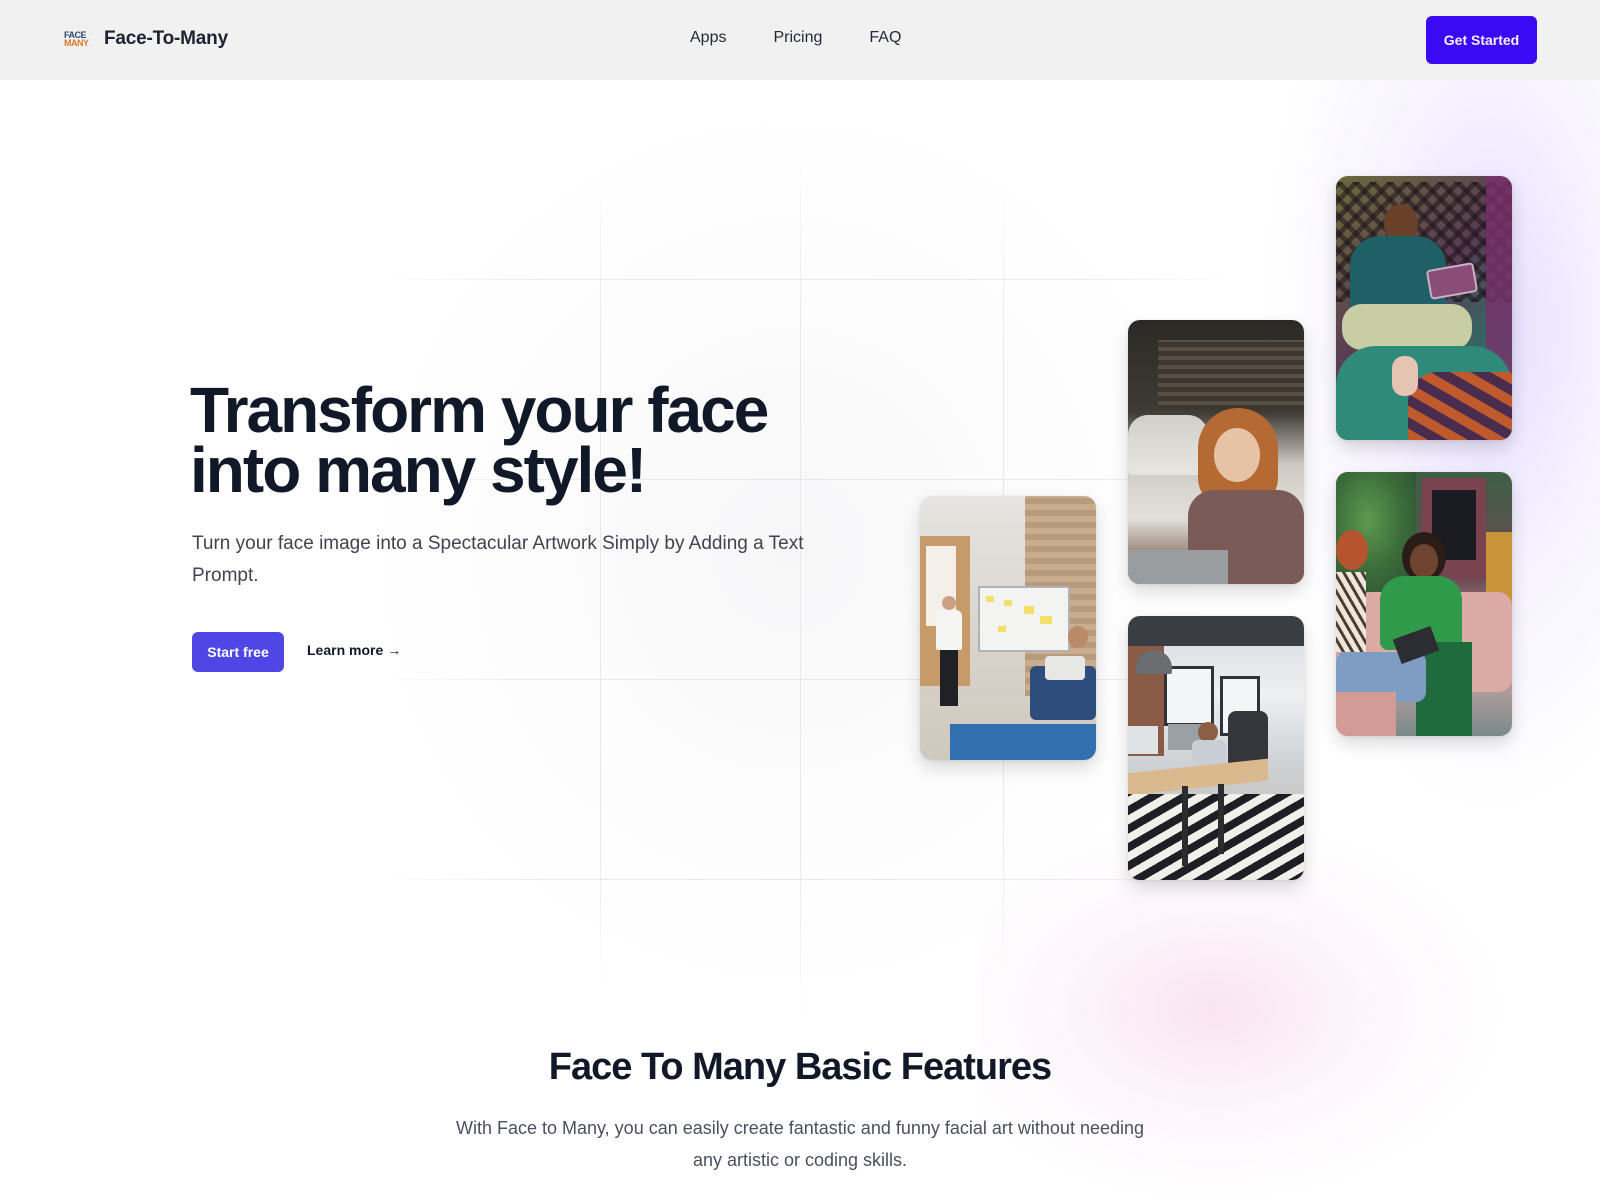 This screenshot has height=1200, width=1600. What do you see at coordinates (1008, 628) in the screenshot?
I see `gallery-photo-team-whiteboard-meeting` at bounding box center [1008, 628].